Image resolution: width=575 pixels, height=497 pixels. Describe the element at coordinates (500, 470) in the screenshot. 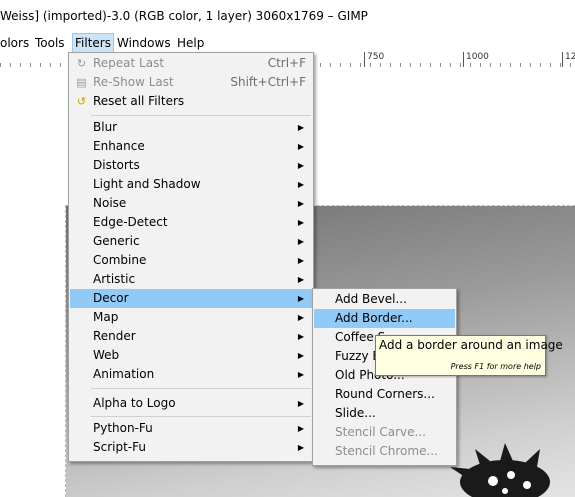

I see `decorative-object-icon` at that location.